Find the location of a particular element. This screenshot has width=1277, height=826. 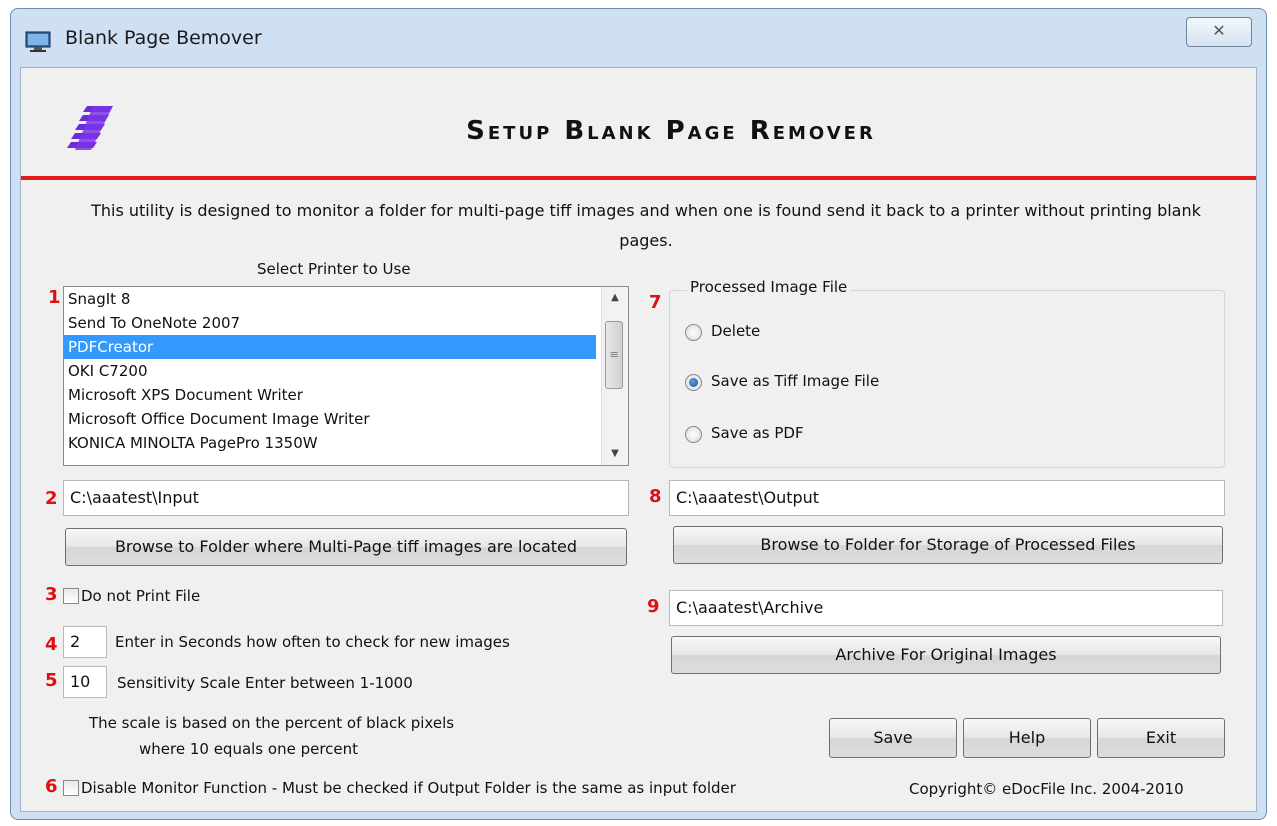

help-button: Help is located at coordinates (1027, 738).